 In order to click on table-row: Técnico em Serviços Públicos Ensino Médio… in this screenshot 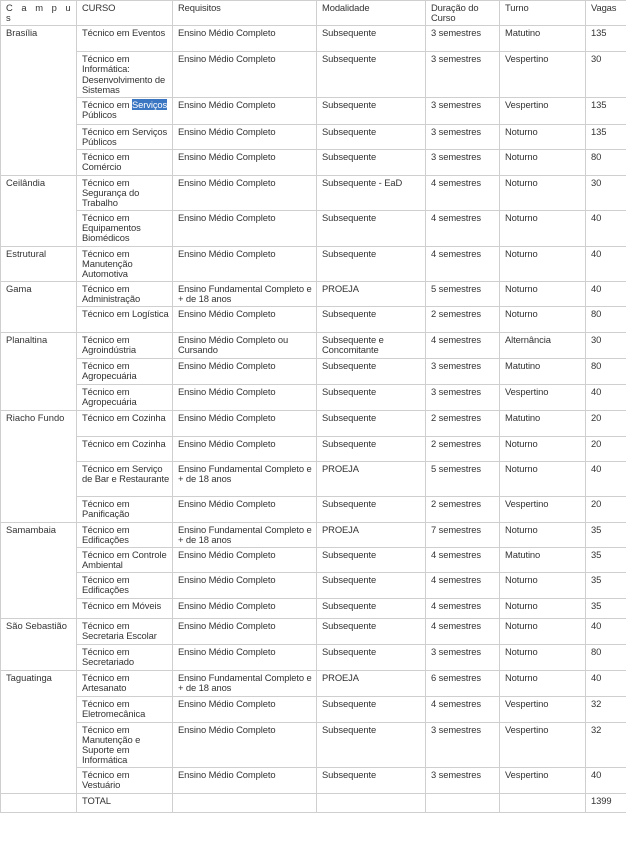, I will do `click(313, 110)`.